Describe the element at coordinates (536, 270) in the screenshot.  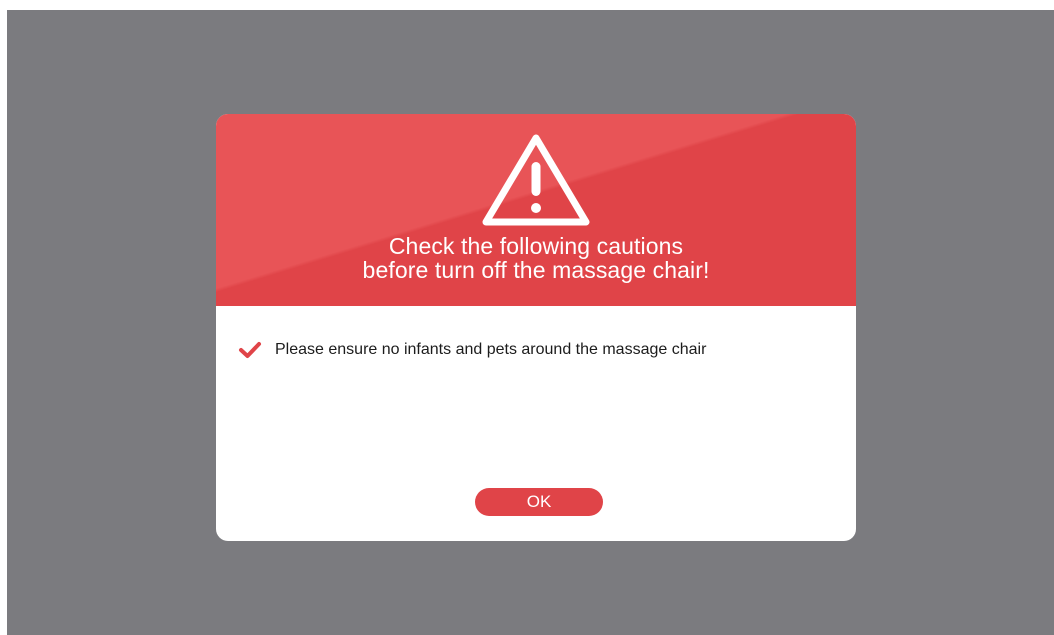
I see `dialog-title-line-2: before turn off the massage chair!` at that location.